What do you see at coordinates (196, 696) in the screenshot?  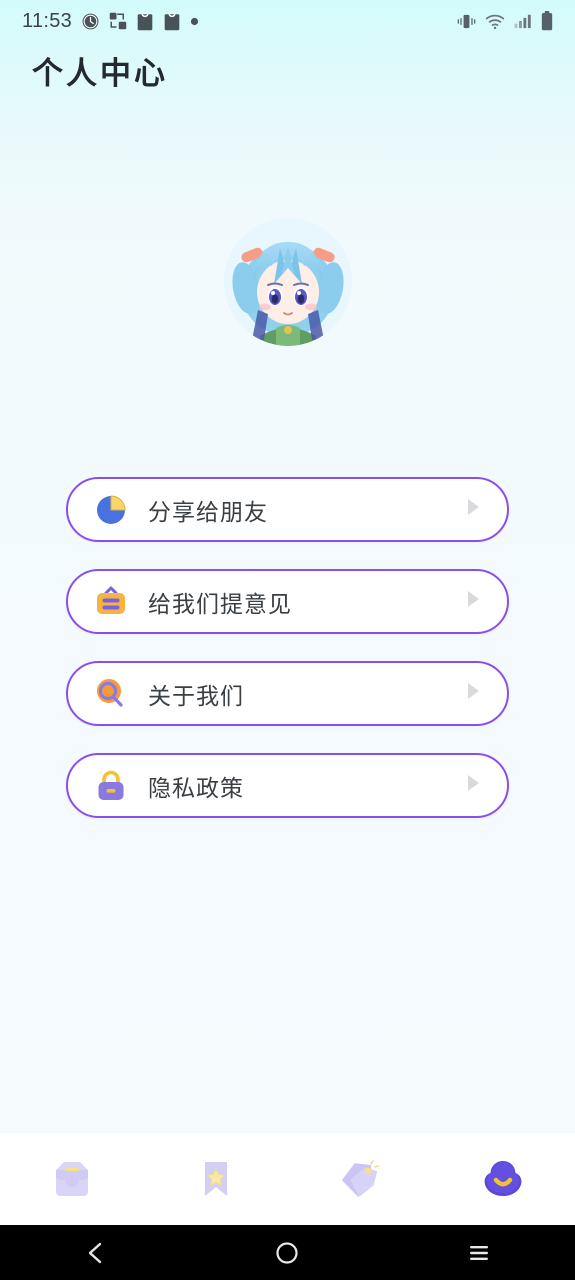 I see `menu-item-label: 关于我们` at bounding box center [196, 696].